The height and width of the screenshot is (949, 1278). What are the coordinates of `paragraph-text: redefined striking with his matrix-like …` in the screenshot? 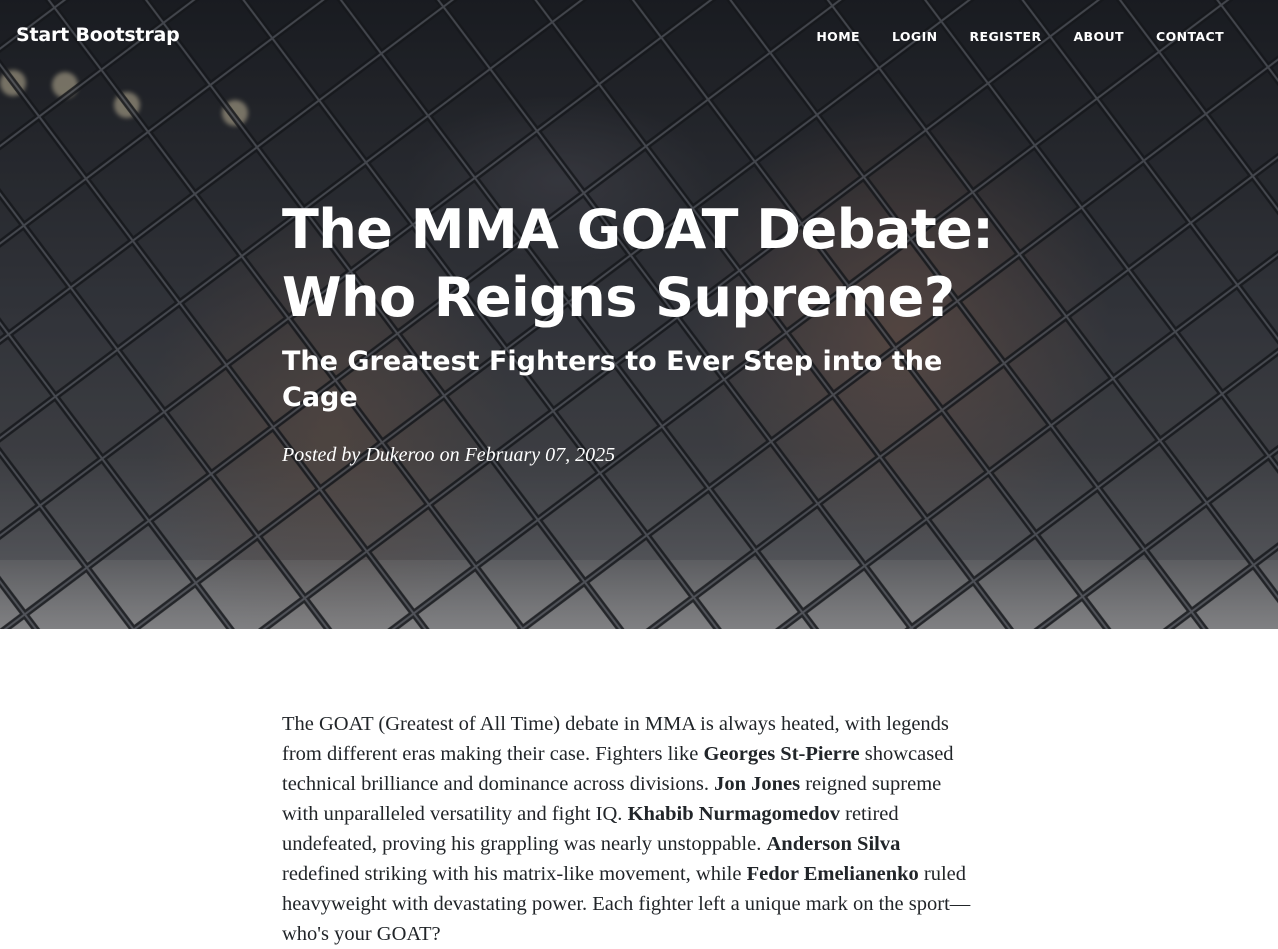 It's located at (514, 874).